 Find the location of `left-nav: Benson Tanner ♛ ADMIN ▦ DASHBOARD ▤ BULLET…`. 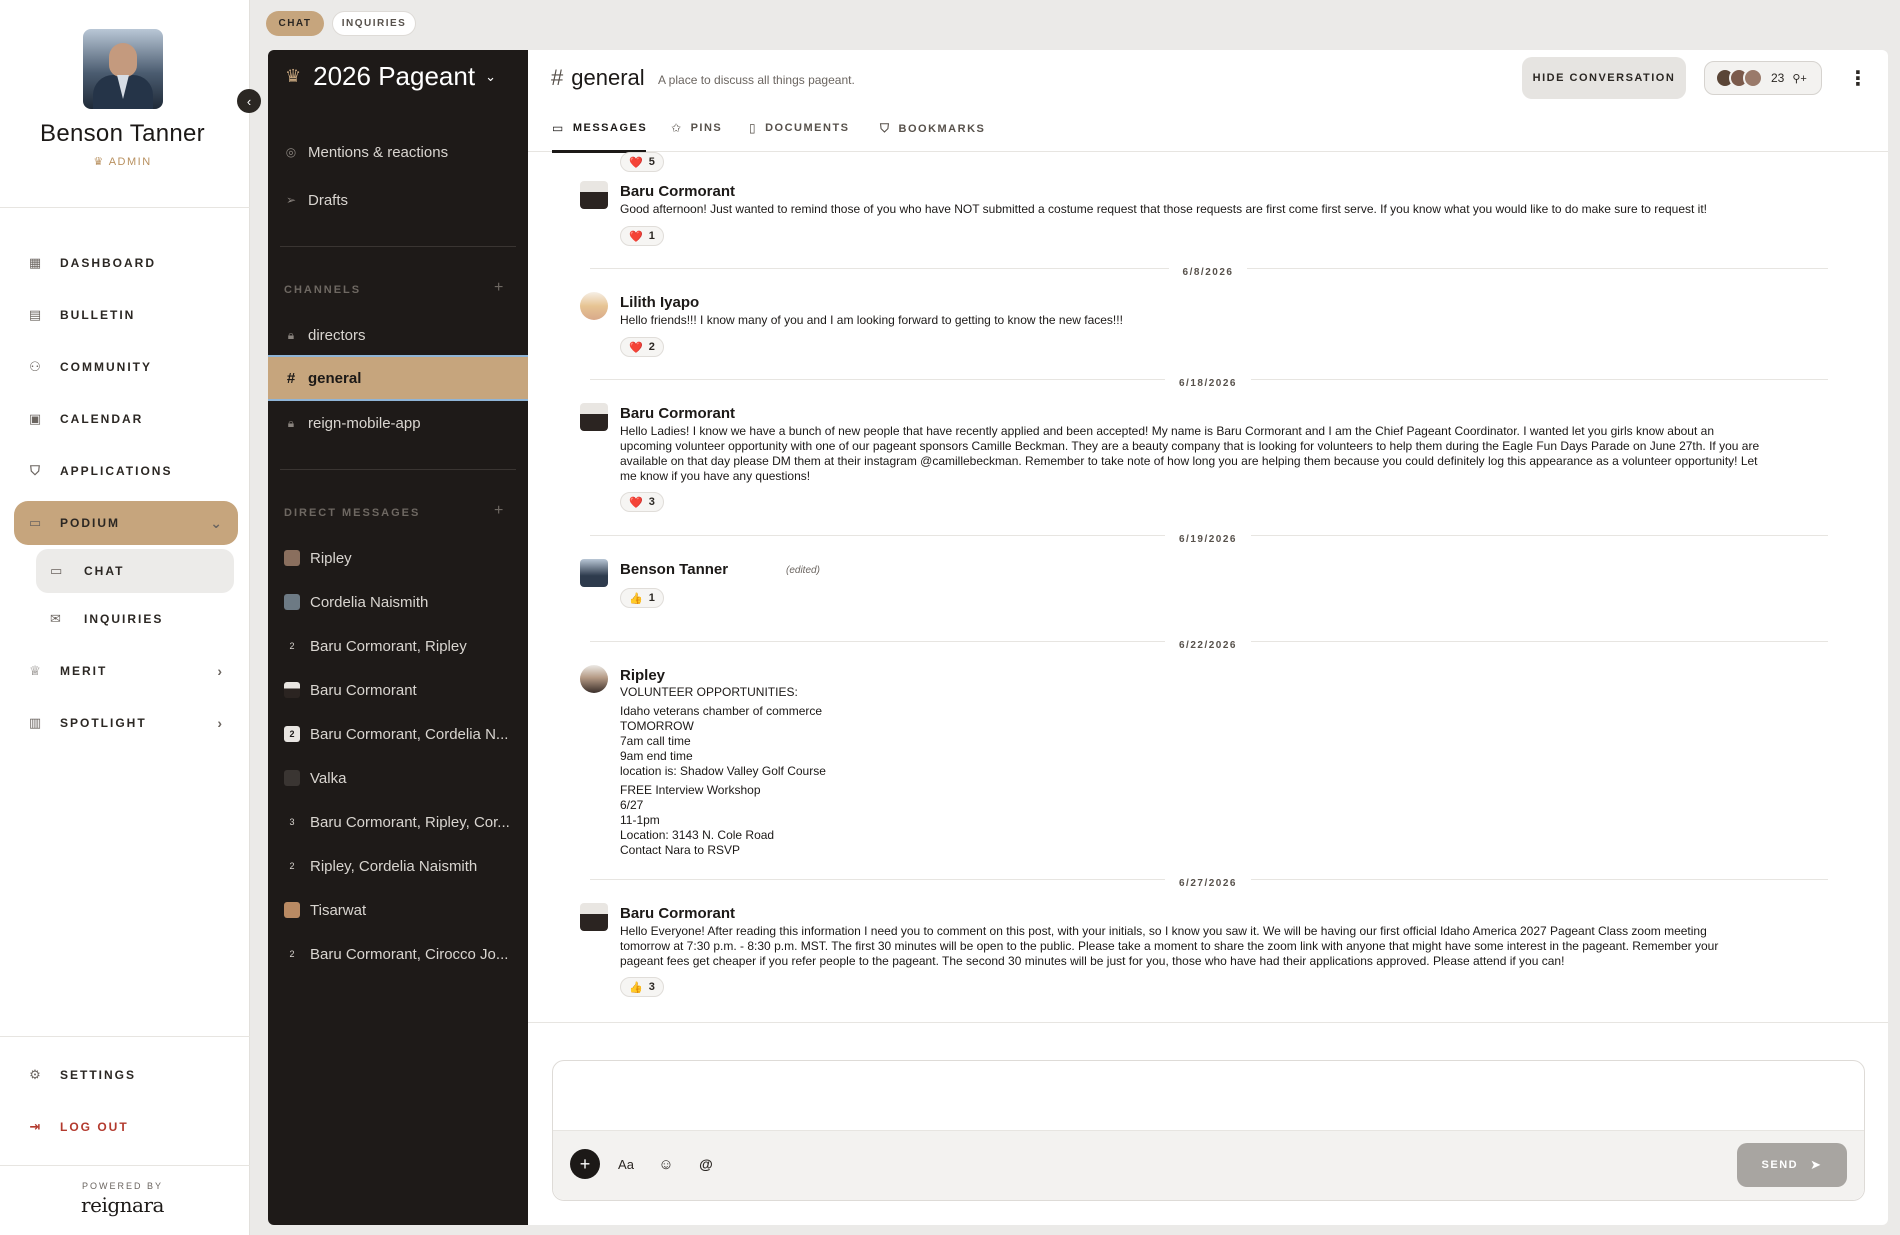

left-nav: Benson Tanner ♛ ADMIN ▦ DASHBOARD ▤ BULLET… is located at coordinates (125, 617).